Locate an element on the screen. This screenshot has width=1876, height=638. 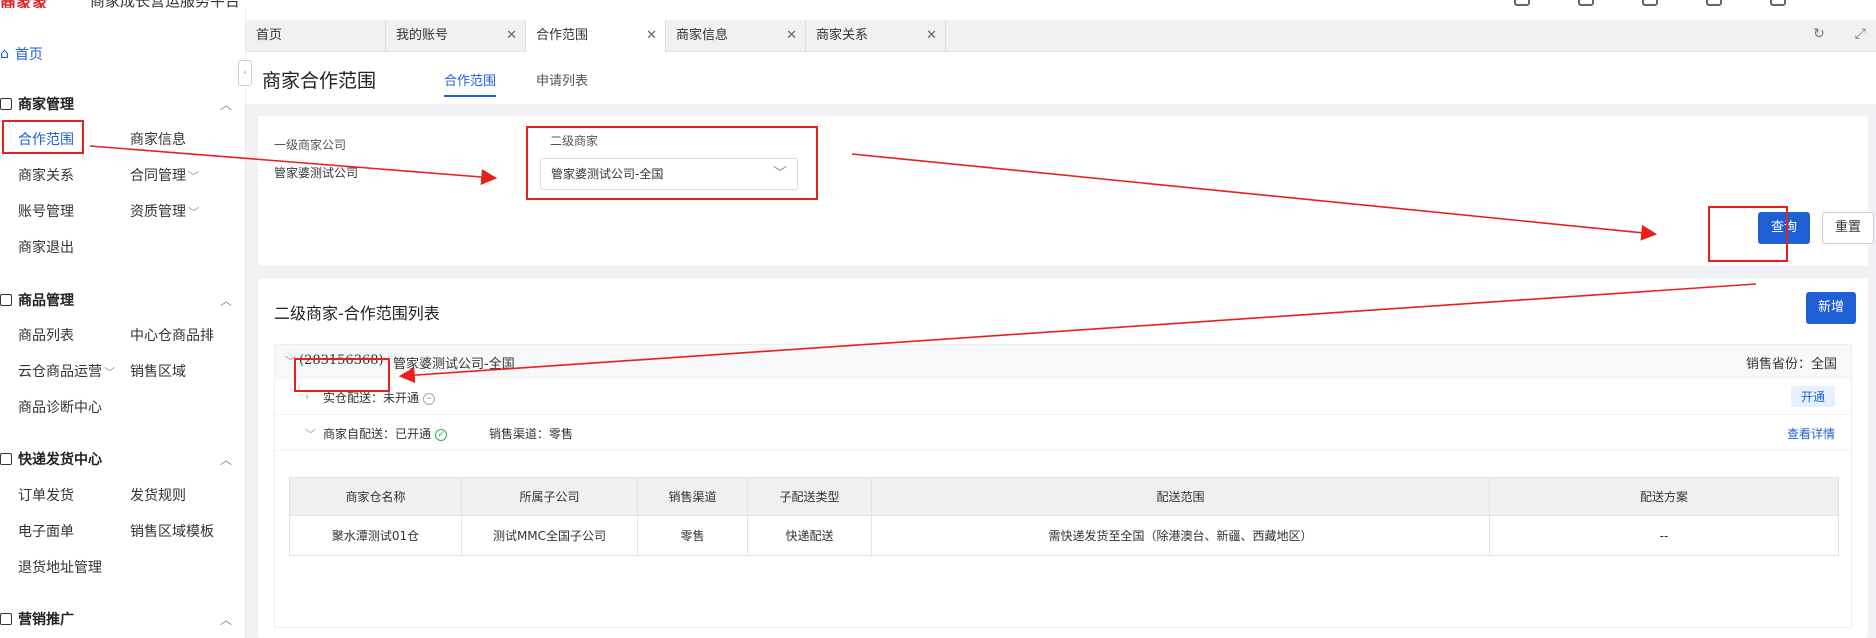
building-icon is located at coordinates (6, 104).